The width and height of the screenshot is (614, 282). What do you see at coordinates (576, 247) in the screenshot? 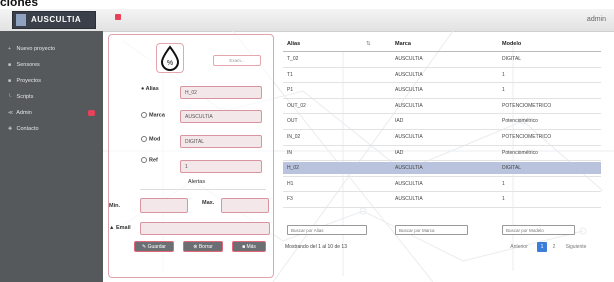
I see `pager-next: Siguiente` at bounding box center [576, 247].